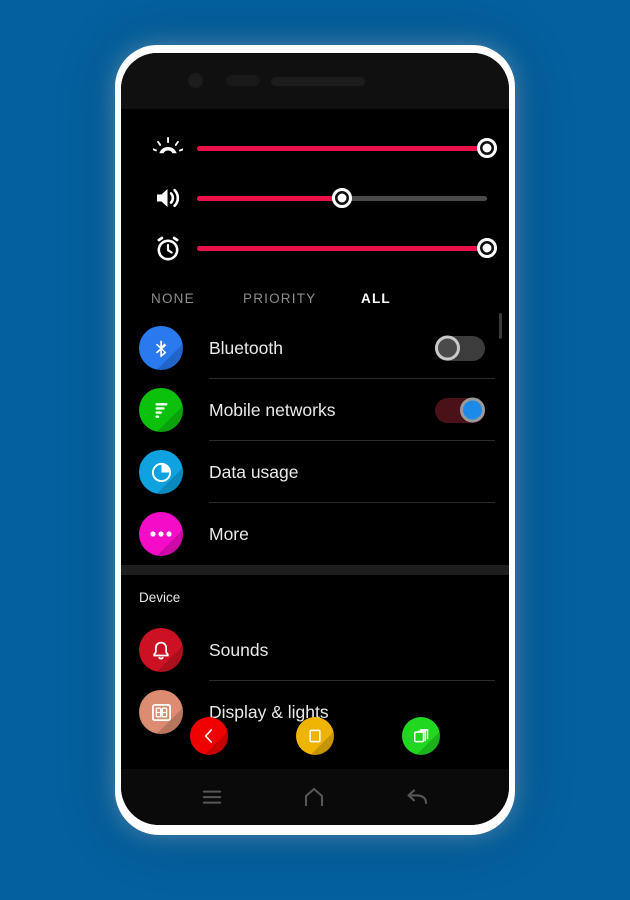 The width and height of the screenshot is (630, 900). What do you see at coordinates (302, 298) in the screenshot?
I see `tab-priority: PRIORITY` at bounding box center [302, 298].